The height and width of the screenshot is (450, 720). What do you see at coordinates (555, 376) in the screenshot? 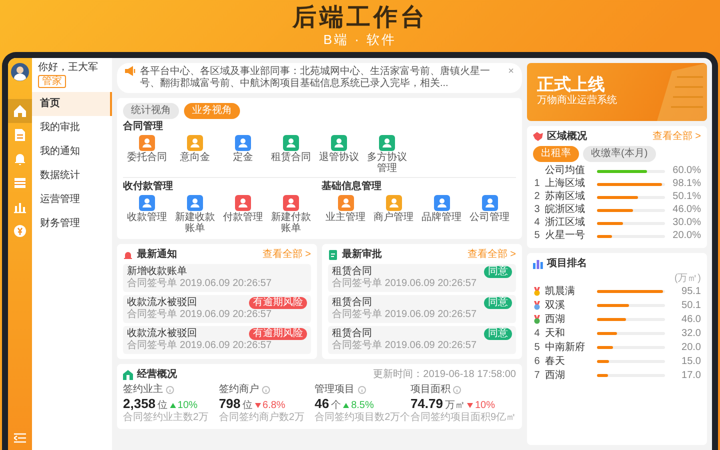
I see `project-name: 西湖` at bounding box center [555, 376].